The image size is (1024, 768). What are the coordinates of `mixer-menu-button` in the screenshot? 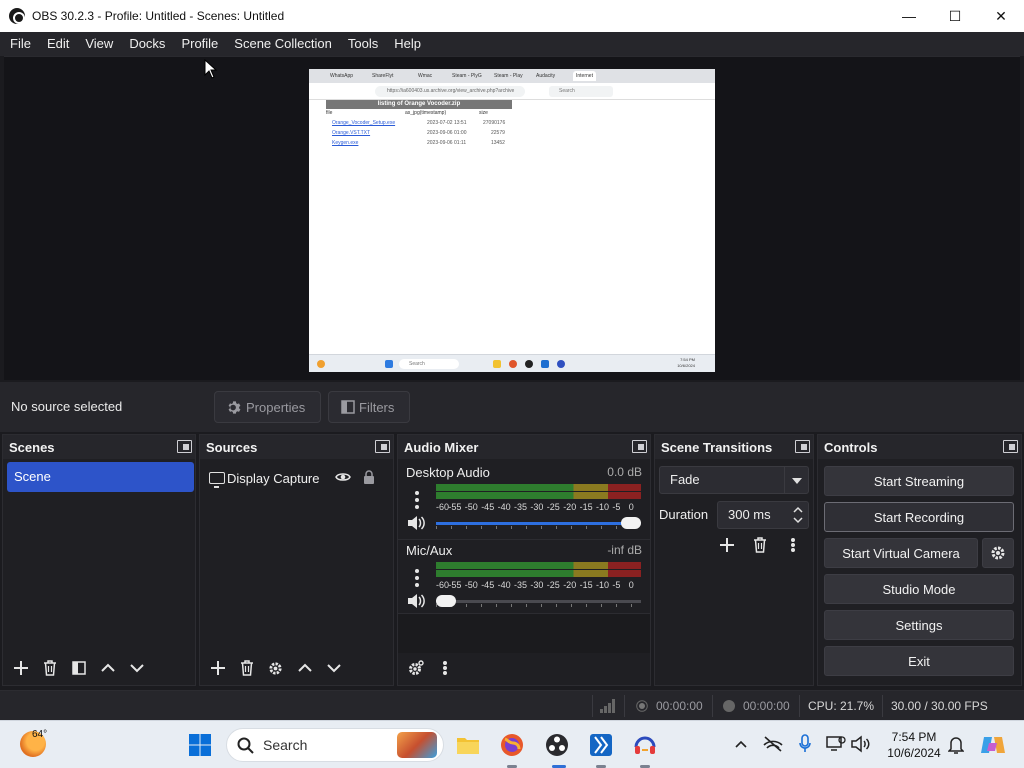 It's located at (444, 668).